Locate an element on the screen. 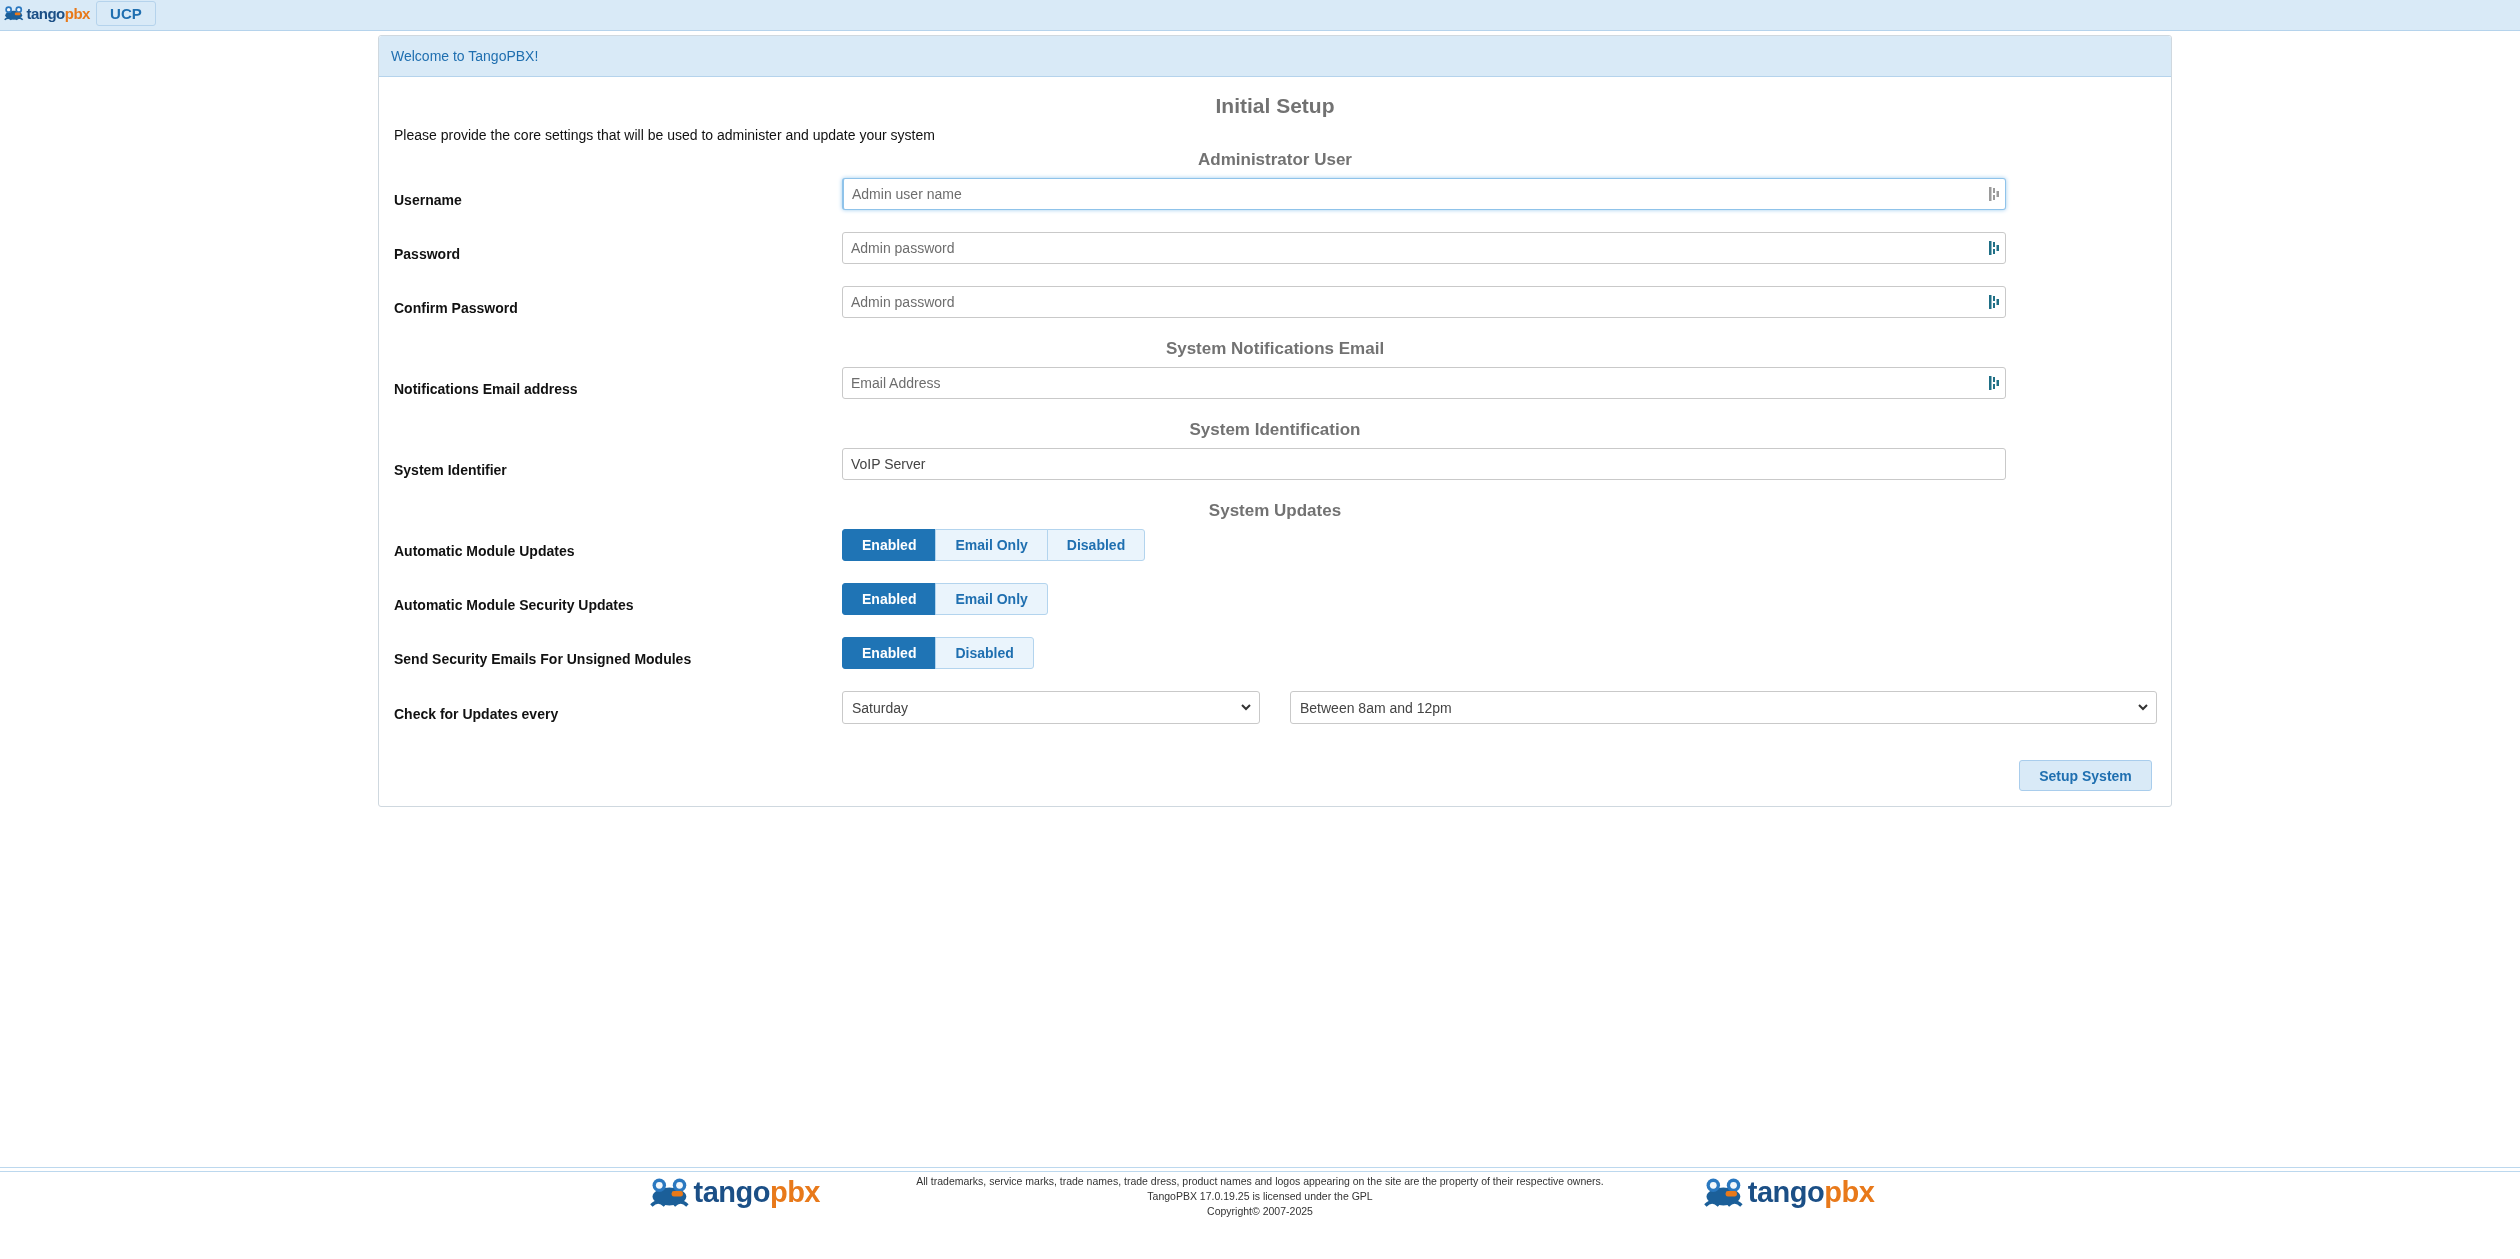 The height and width of the screenshot is (1259, 2520). field-label: Username is located at coordinates (428, 199).